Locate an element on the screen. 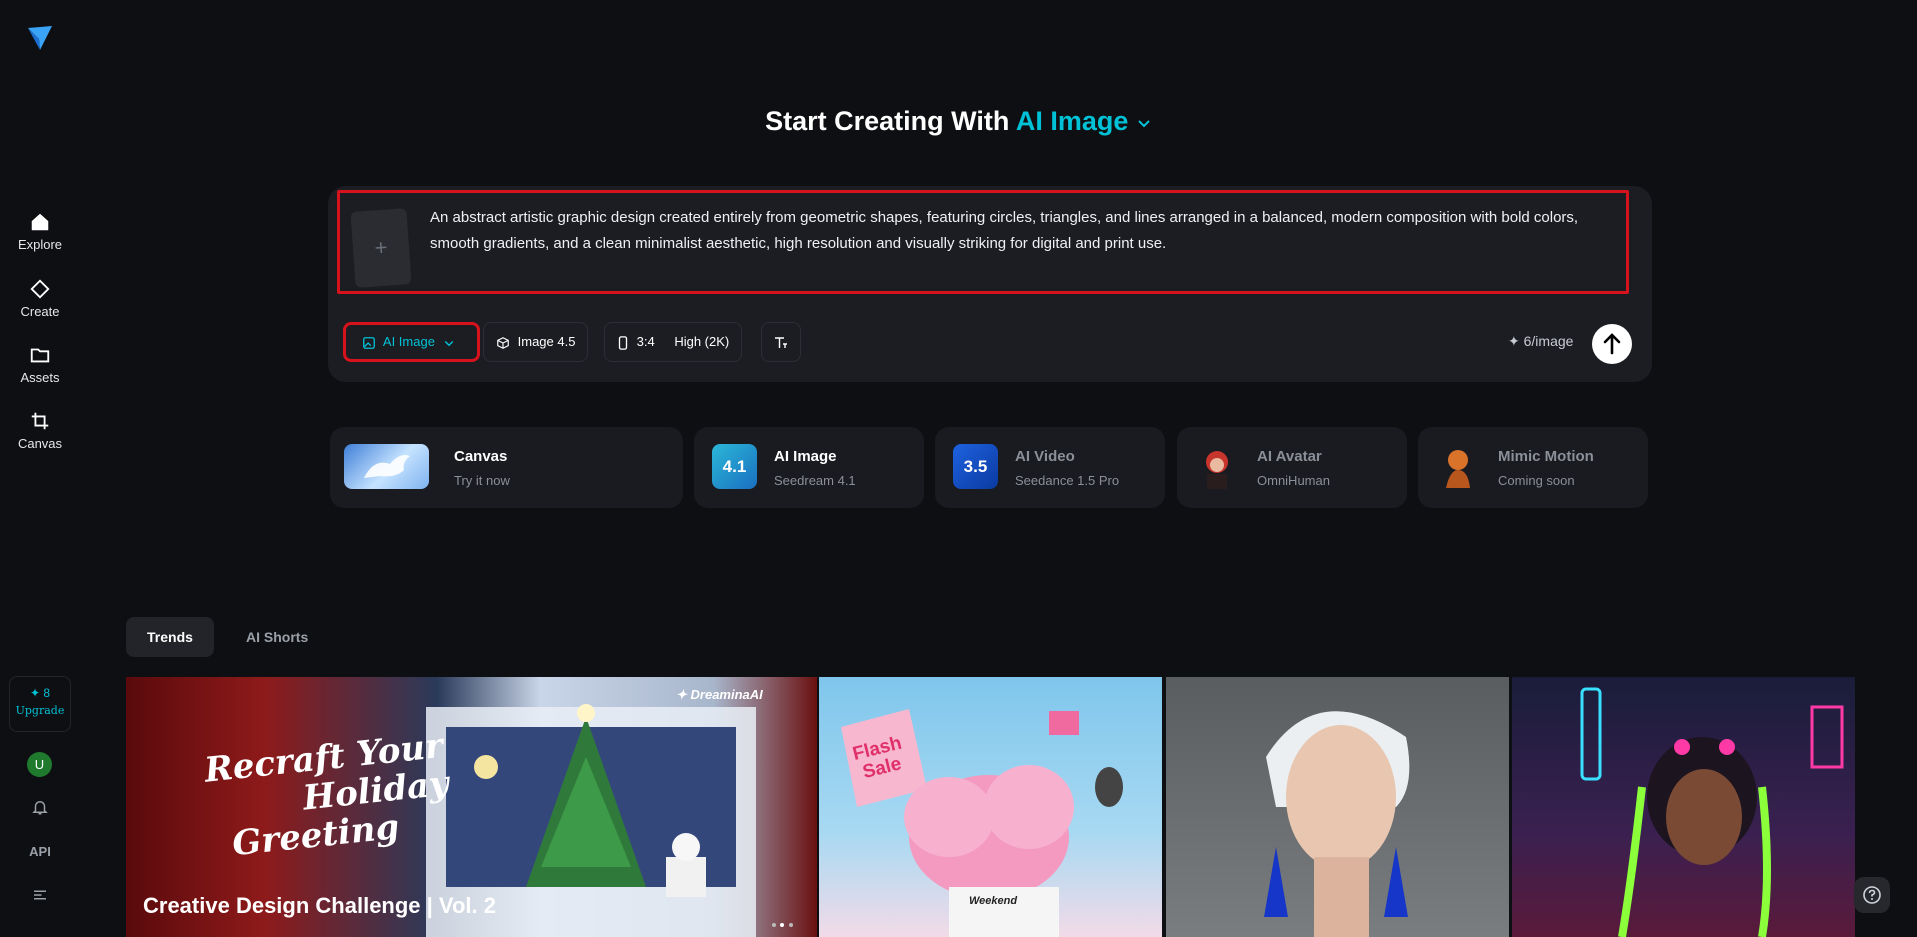 The height and width of the screenshot is (937, 1917). arrow-up-icon is located at coordinates (1612, 344).